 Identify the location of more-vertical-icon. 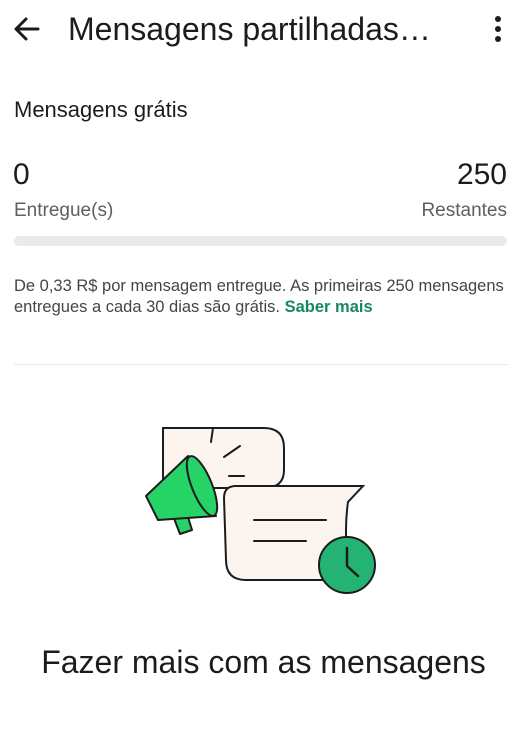
(498, 29).